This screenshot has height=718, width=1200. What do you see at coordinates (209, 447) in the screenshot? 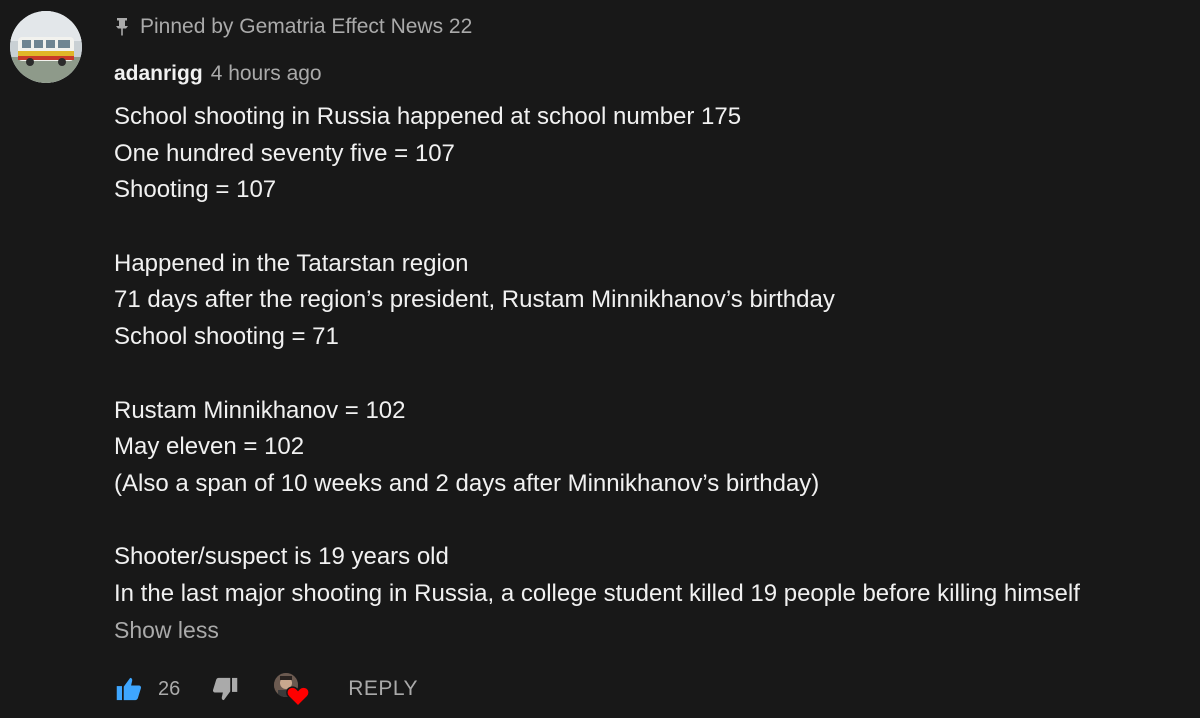
I see `comment-line: May eleven = 102` at bounding box center [209, 447].